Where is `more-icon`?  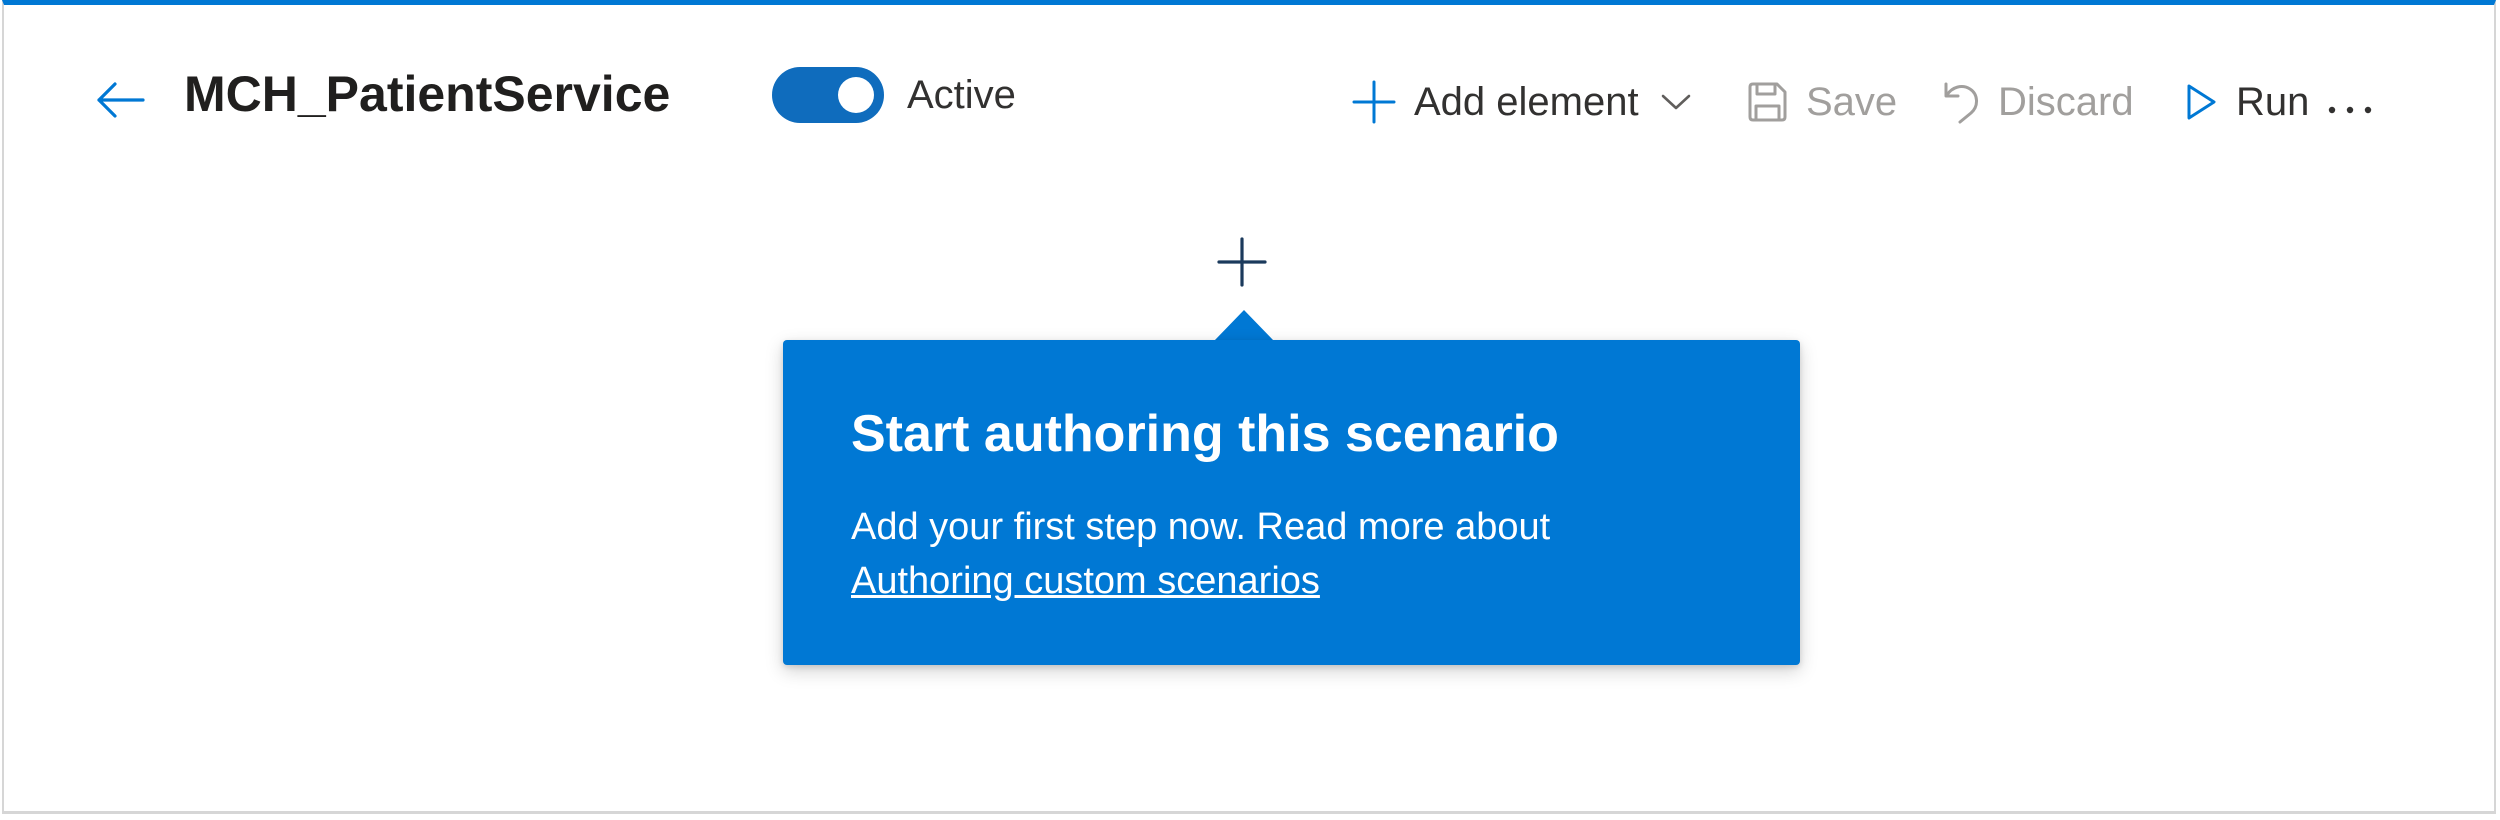 more-icon is located at coordinates (2350, 102).